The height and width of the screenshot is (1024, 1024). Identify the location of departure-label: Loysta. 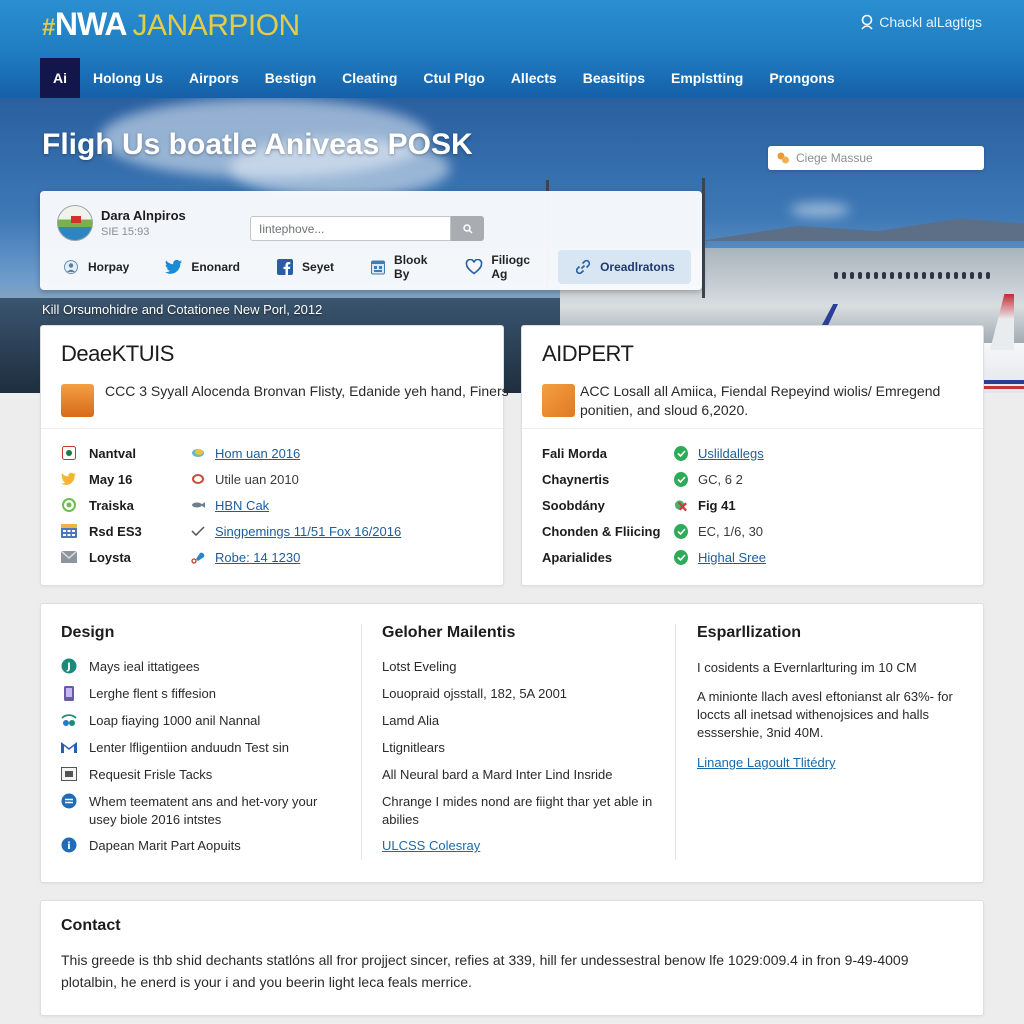
(110, 557).